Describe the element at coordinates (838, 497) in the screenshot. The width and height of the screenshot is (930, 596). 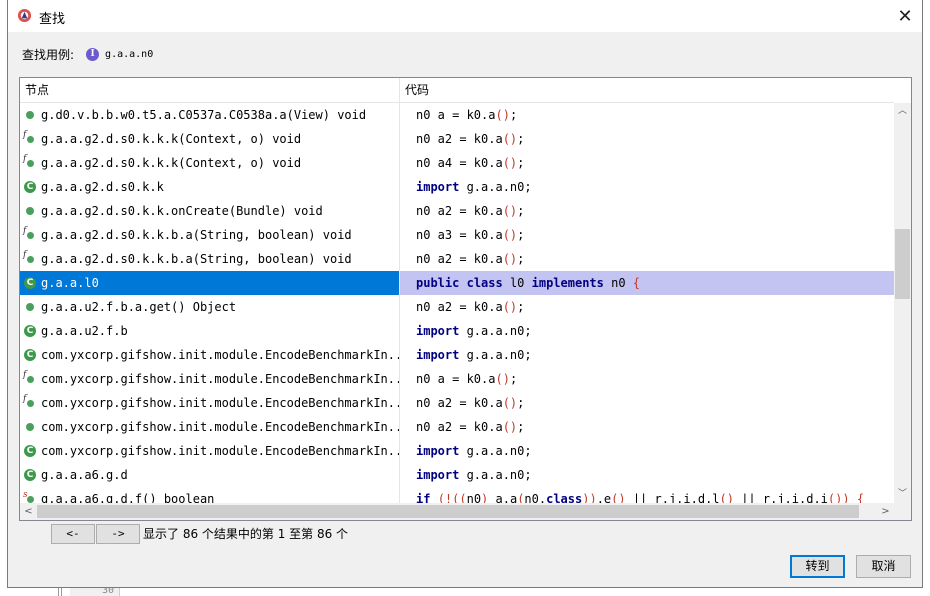
I see `code-punctuation: ())` at that location.